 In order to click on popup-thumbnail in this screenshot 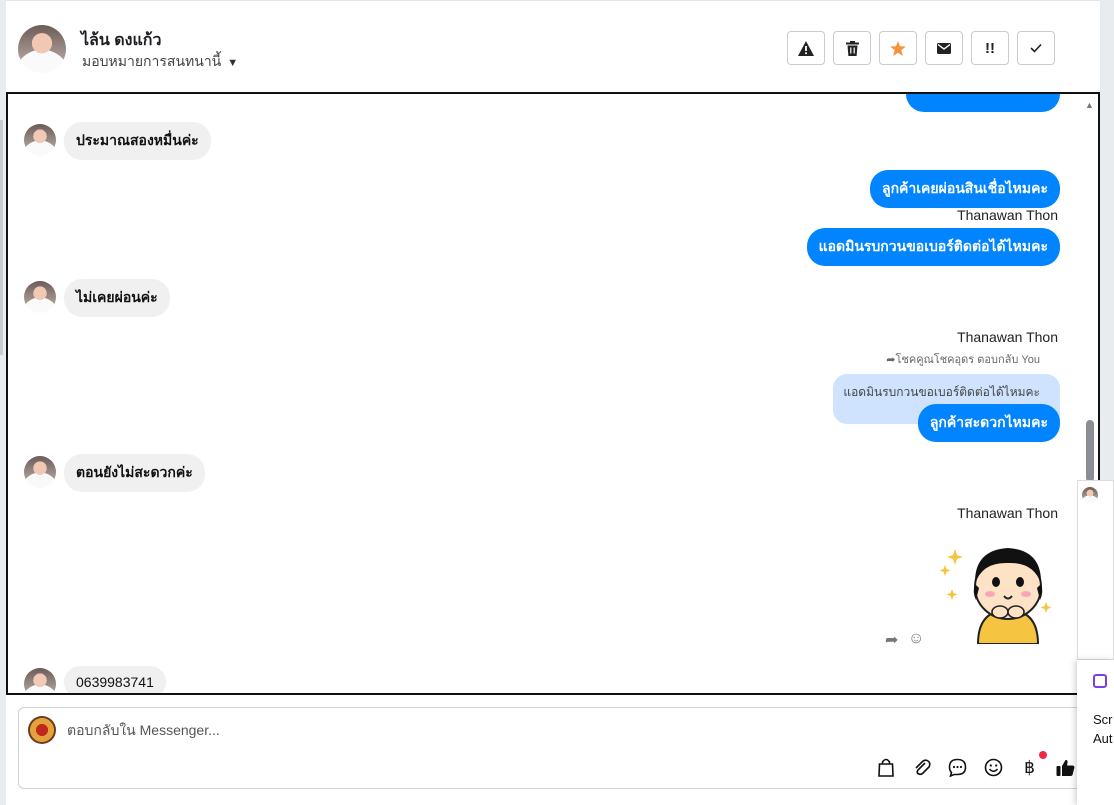, I will do `click(1095, 570)`.